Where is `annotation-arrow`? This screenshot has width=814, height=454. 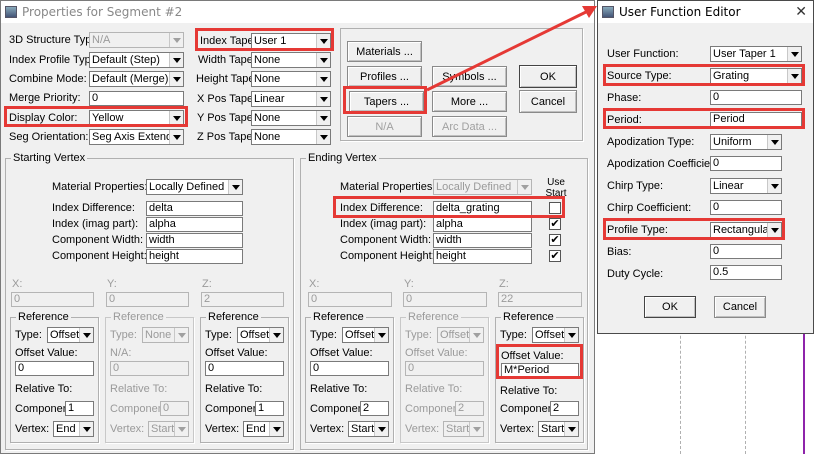 annotation-arrow is located at coordinates (511, 49).